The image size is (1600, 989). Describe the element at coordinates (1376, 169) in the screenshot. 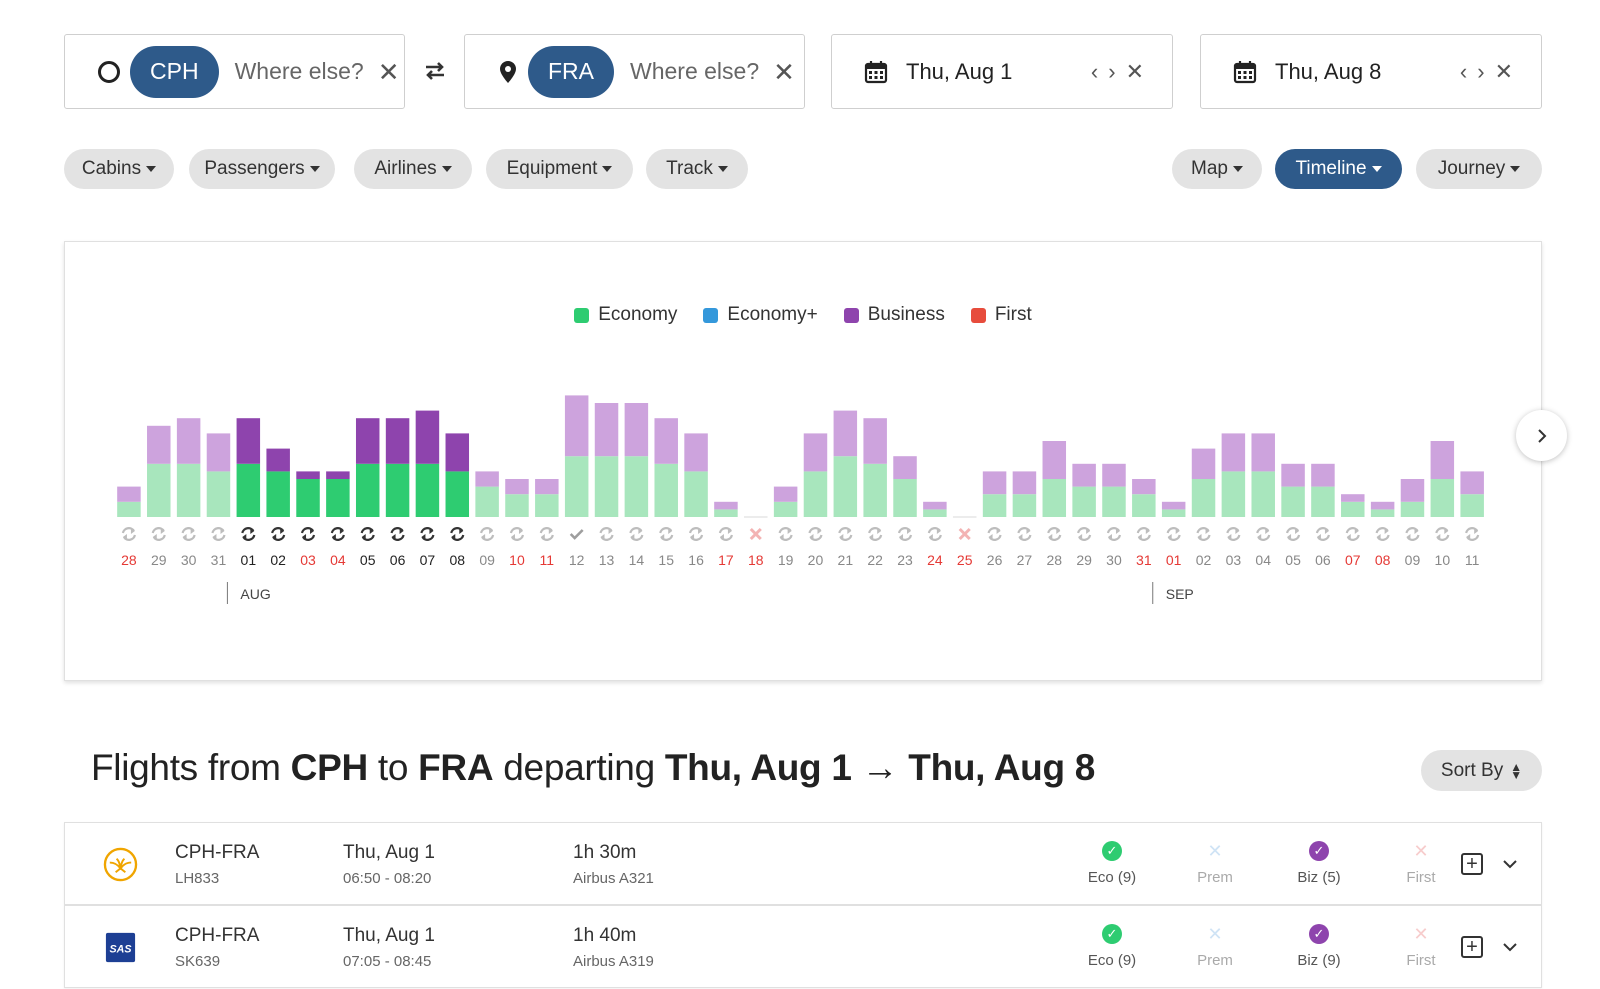

I see `caret-down-icon` at that location.